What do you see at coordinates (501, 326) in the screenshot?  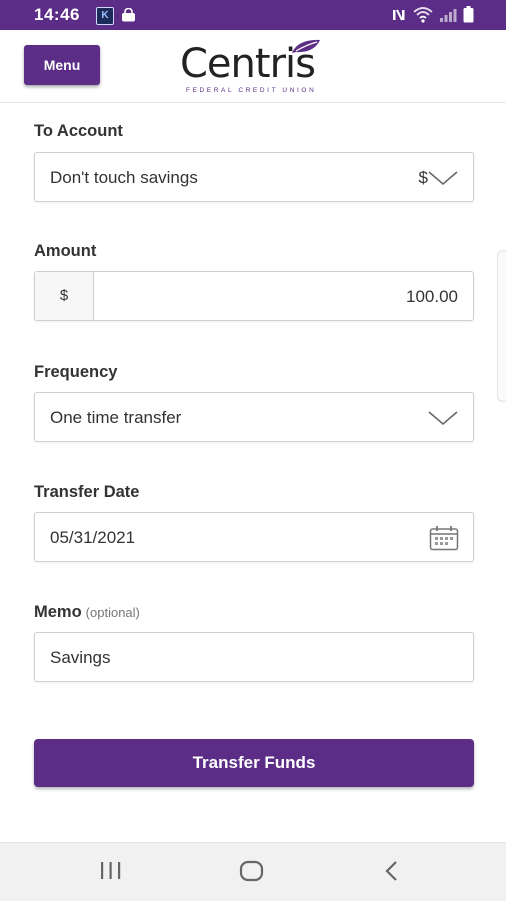 I see `scroll-indicator` at bounding box center [501, 326].